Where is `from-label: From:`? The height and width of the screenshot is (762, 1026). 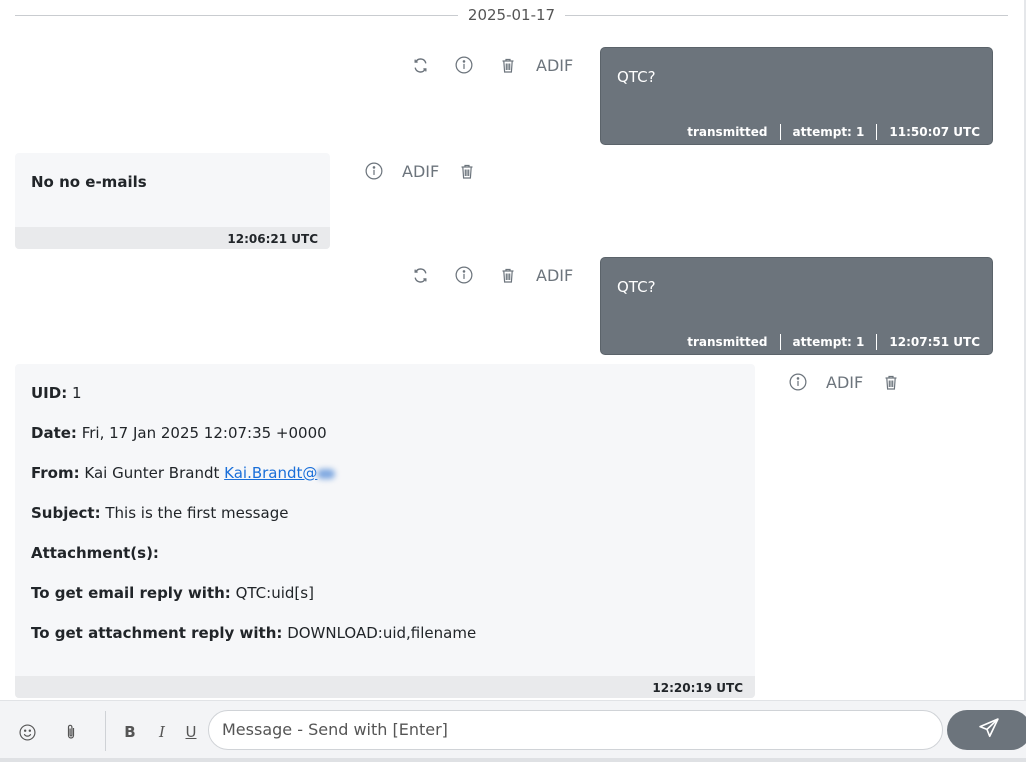 from-label: From: is located at coordinates (55, 473).